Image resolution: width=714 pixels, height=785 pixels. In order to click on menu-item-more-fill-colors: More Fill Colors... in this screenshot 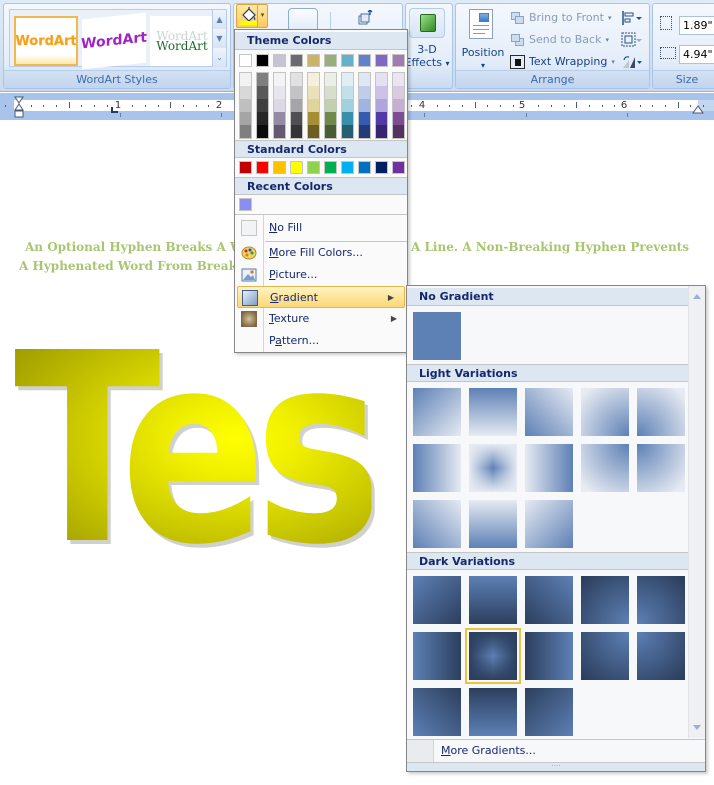, I will do `click(321, 253)`.